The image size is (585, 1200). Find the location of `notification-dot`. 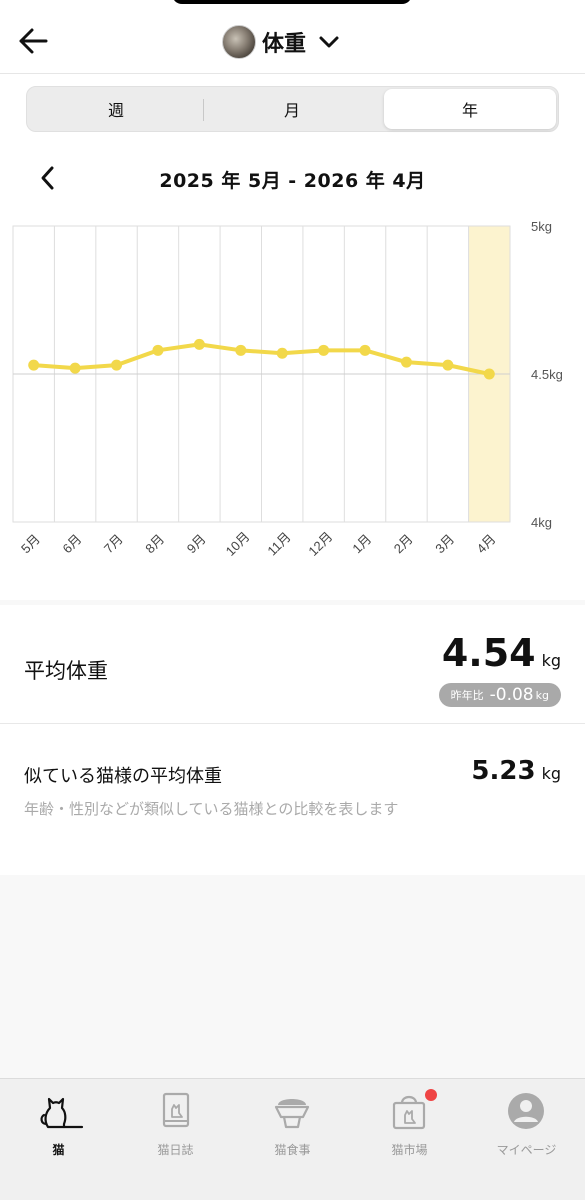

notification-dot is located at coordinates (431, 1095).